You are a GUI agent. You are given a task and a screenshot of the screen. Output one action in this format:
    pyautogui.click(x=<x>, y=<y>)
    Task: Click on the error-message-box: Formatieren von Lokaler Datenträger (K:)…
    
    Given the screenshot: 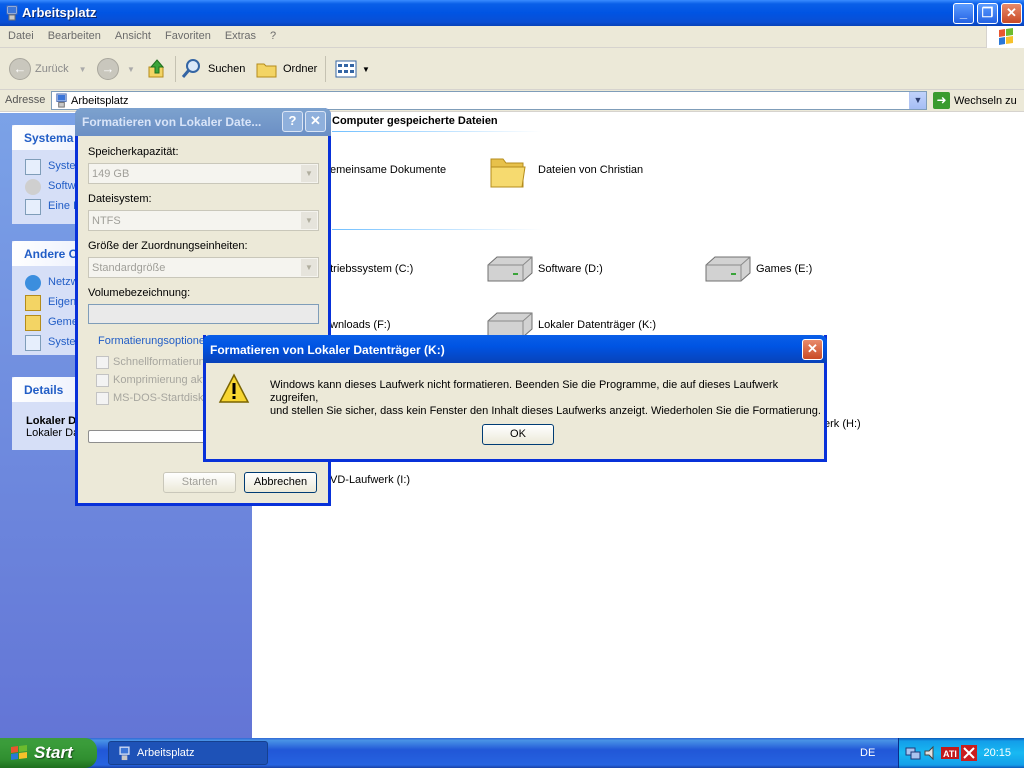 What is the action you would take?
    pyautogui.click(x=515, y=398)
    